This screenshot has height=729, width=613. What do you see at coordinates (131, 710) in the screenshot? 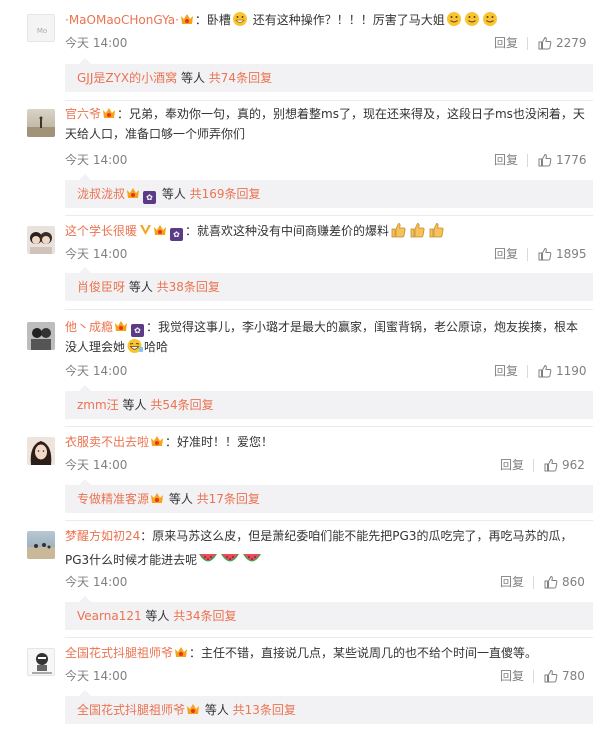
I see `sub-reply-user: 全国花式抖腿祖师爷` at bounding box center [131, 710].